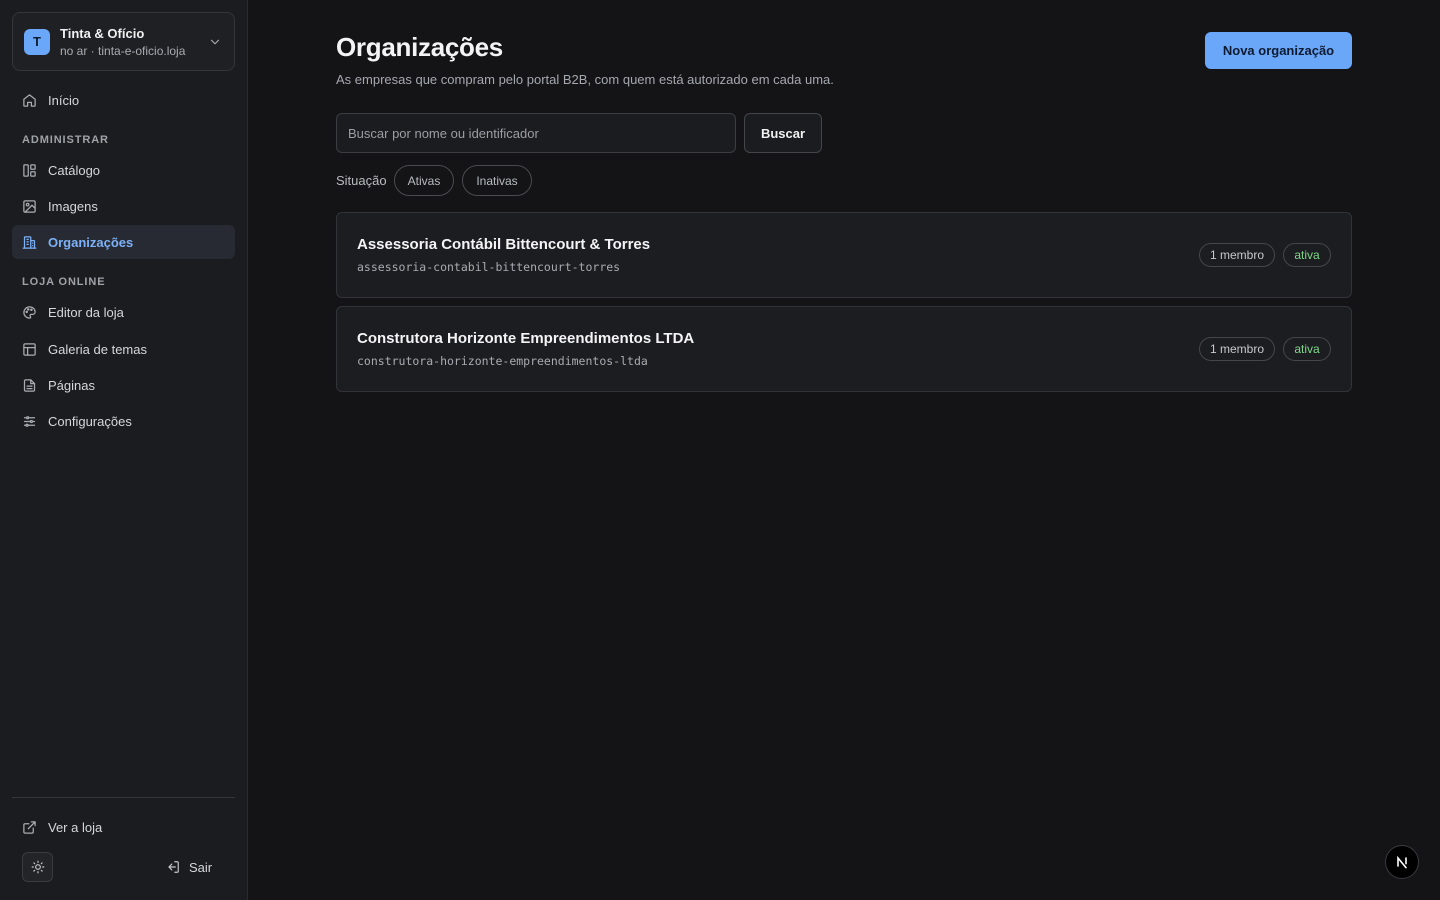 This screenshot has width=1440, height=900. What do you see at coordinates (73, 206) in the screenshot?
I see `sidebar-item-label: Imagens` at bounding box center [73, 206].